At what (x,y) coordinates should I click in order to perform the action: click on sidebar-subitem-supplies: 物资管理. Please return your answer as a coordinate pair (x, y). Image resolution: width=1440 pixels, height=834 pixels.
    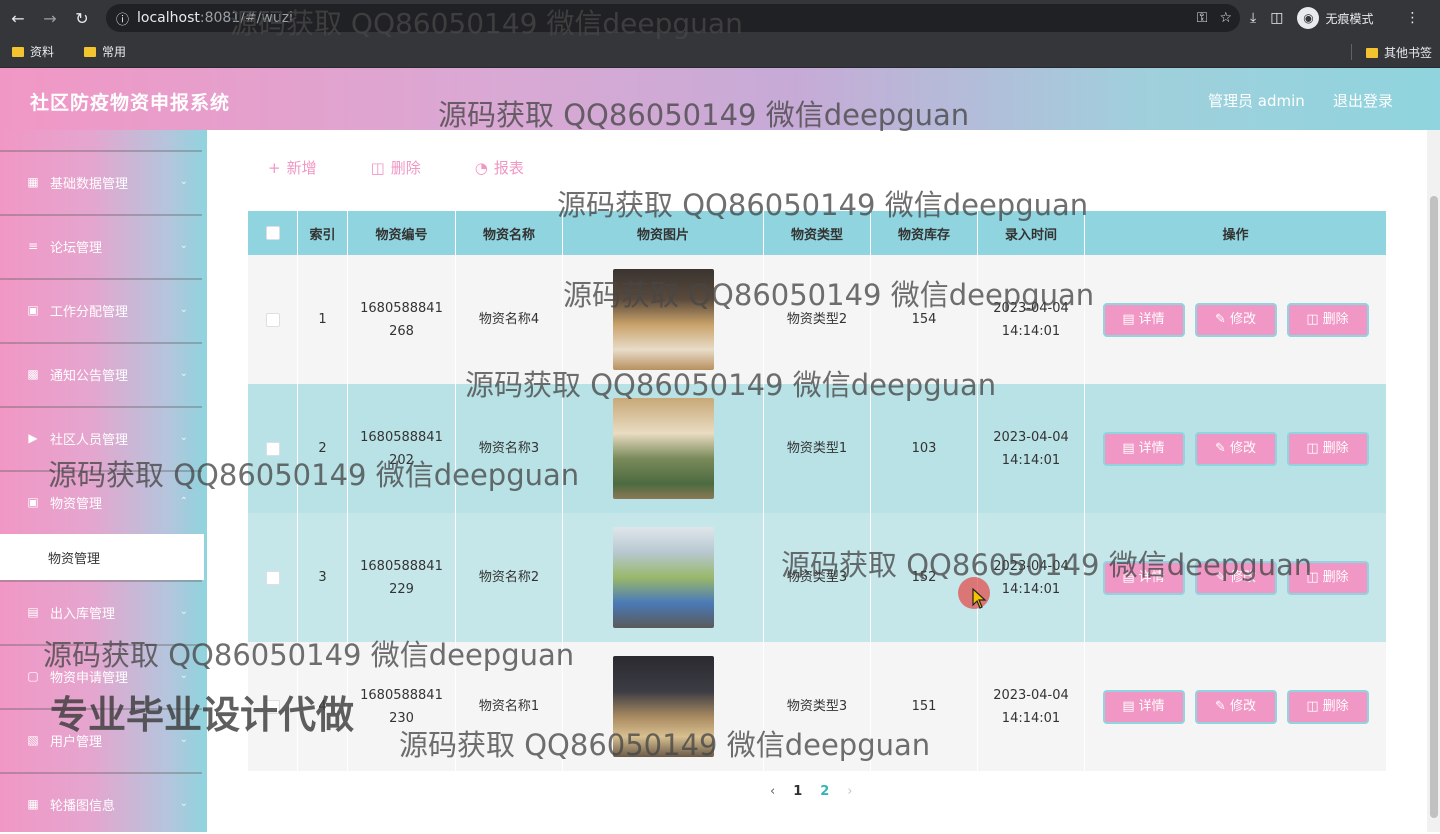
    Looking at the image, I should click on (102, 557).